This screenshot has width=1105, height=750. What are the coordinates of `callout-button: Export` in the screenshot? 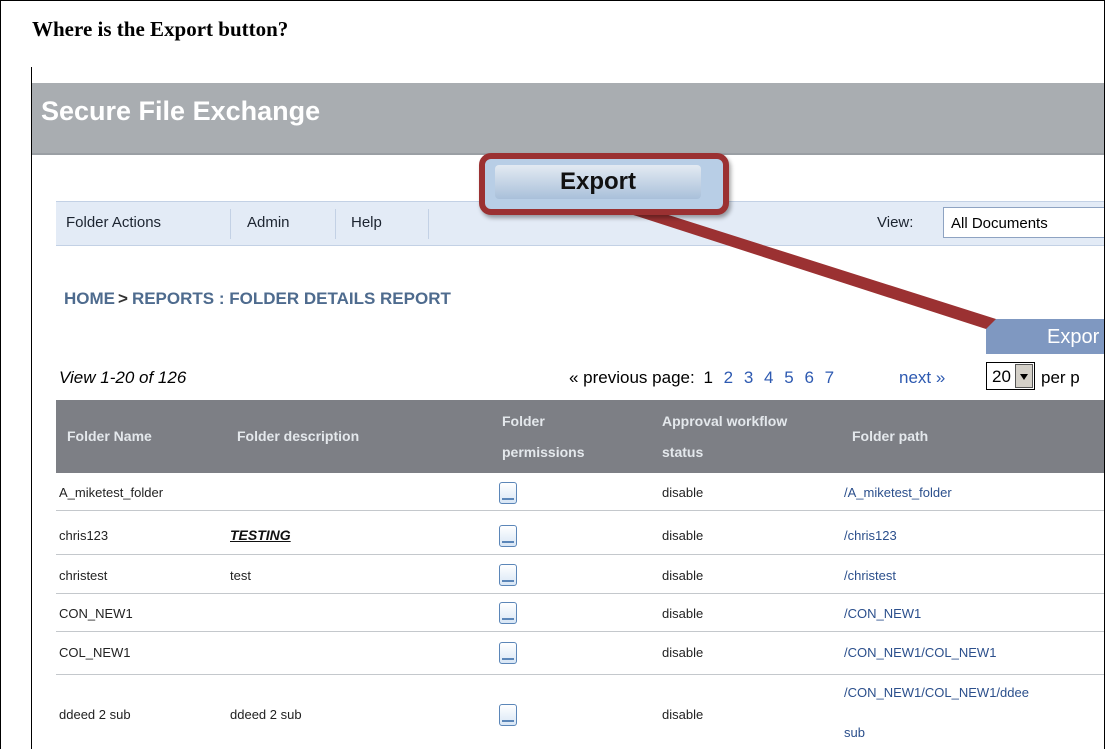 It's located at (598, 182).